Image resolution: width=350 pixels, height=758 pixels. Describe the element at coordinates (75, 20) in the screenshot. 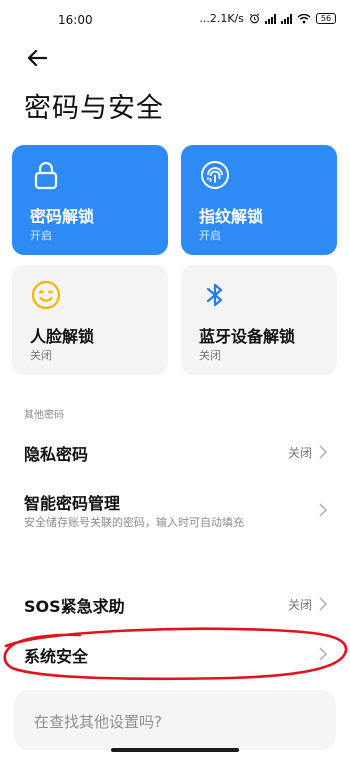

I see `status-time: 16:00` at that location.